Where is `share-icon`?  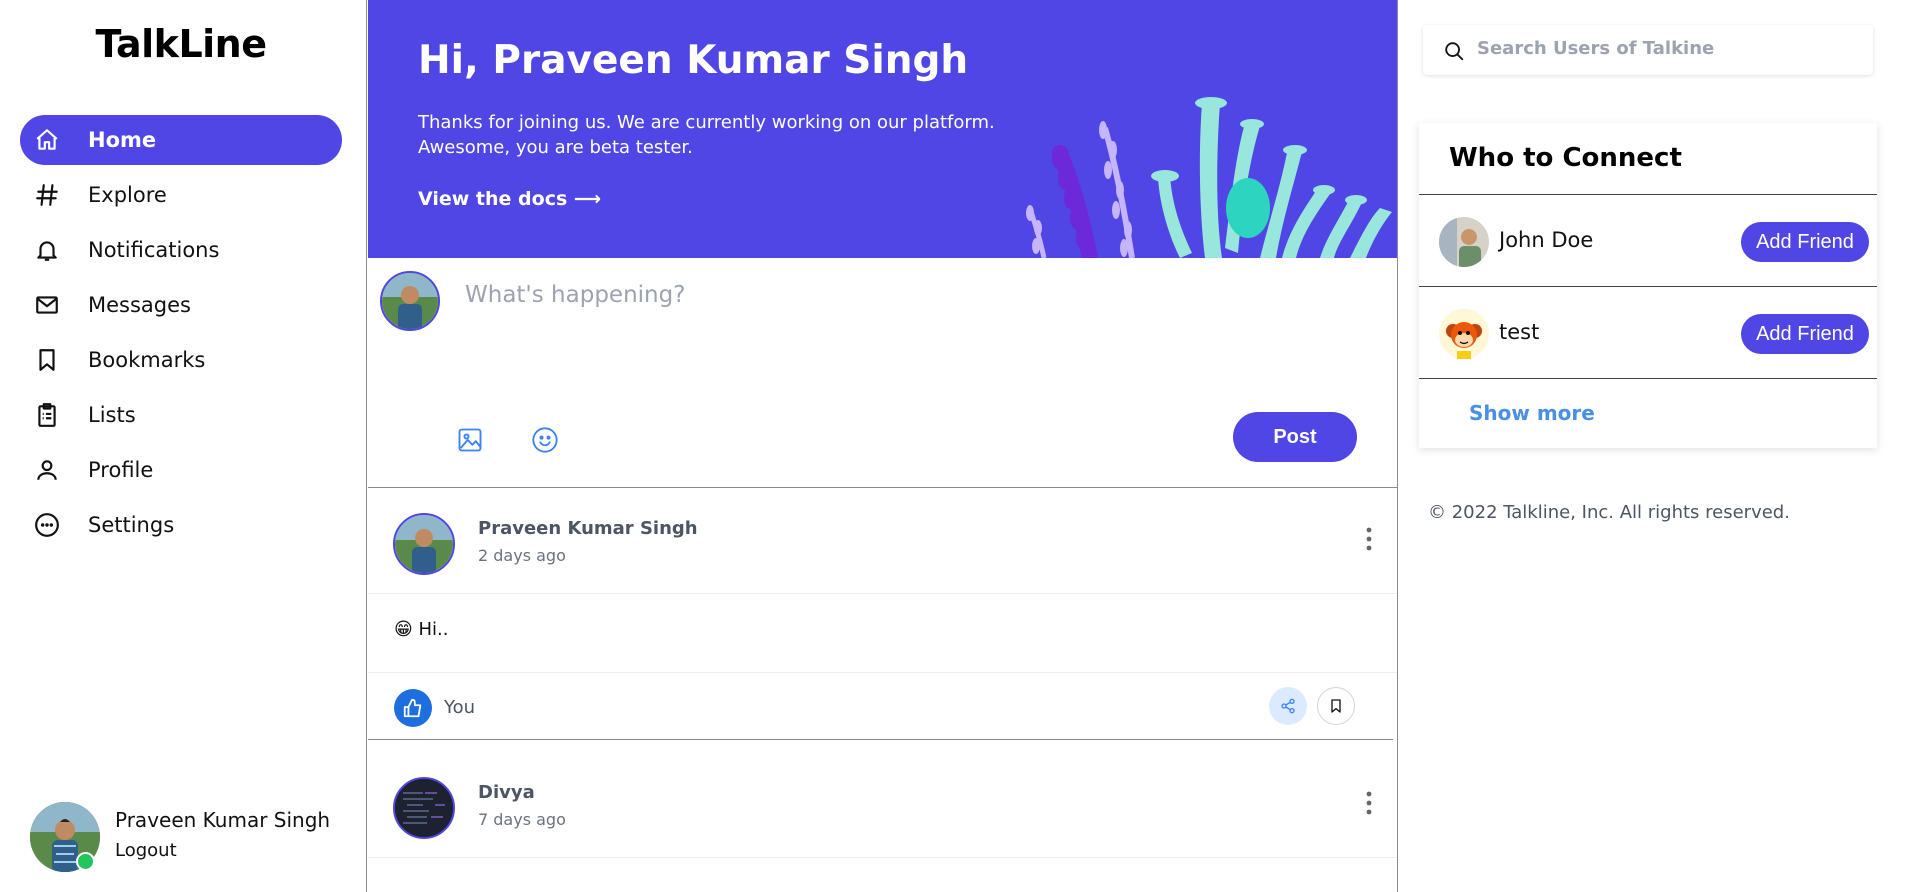 share-icon is located at coordinates (1288, 706).